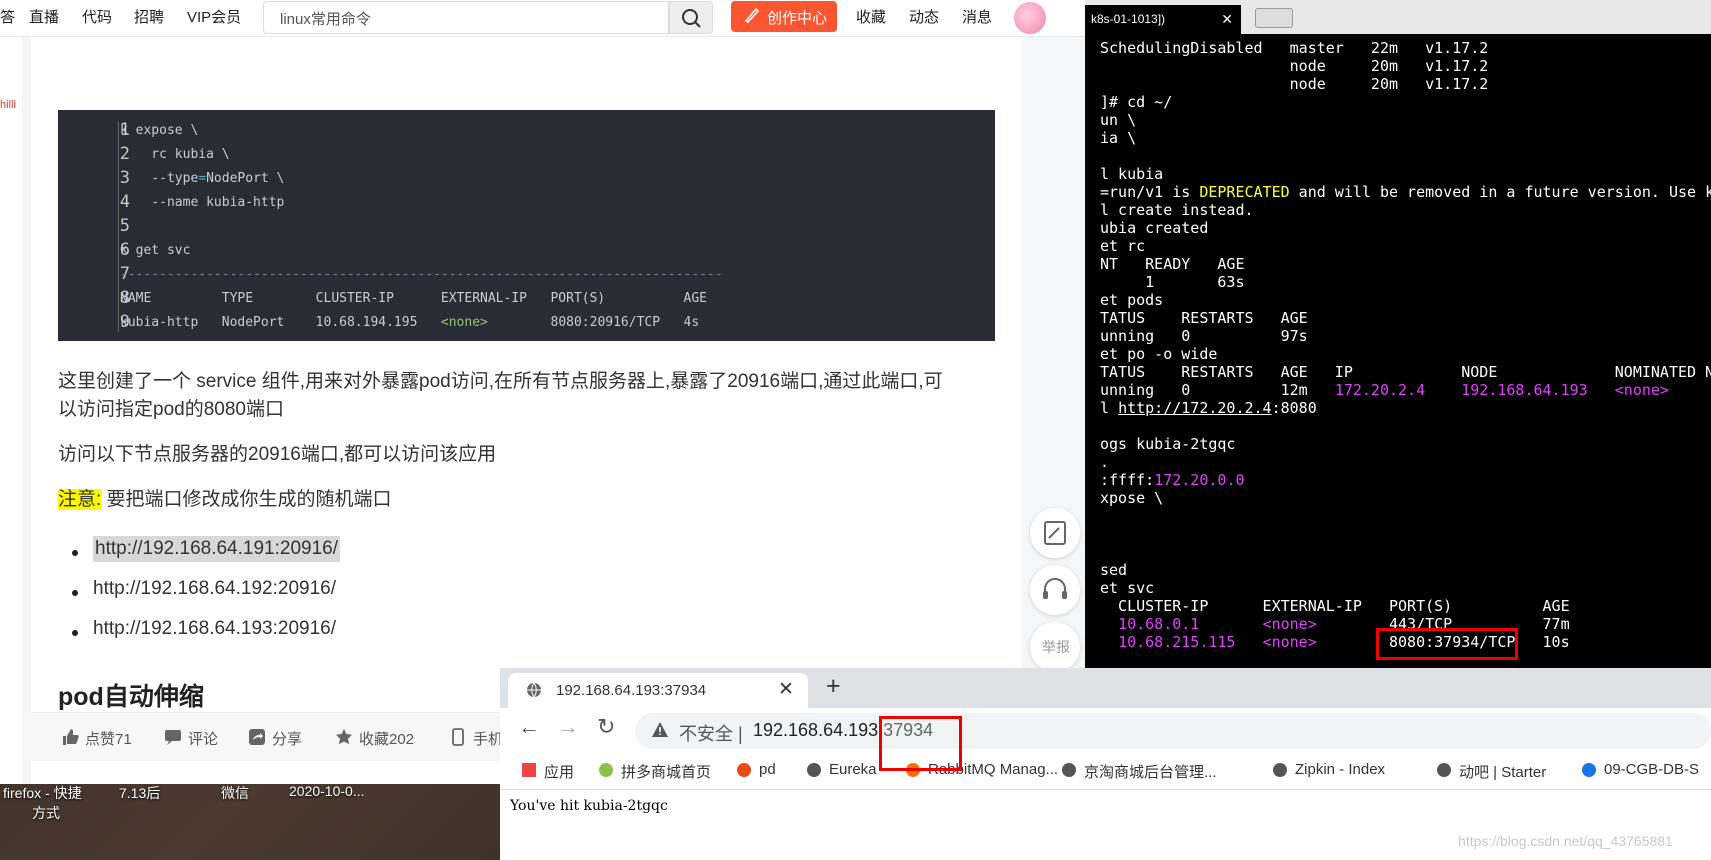  What do you see at coordinates (1132, 174) in the screenshot?
I see `terminal-line: l kubia` at bounding box center [1132, 174].